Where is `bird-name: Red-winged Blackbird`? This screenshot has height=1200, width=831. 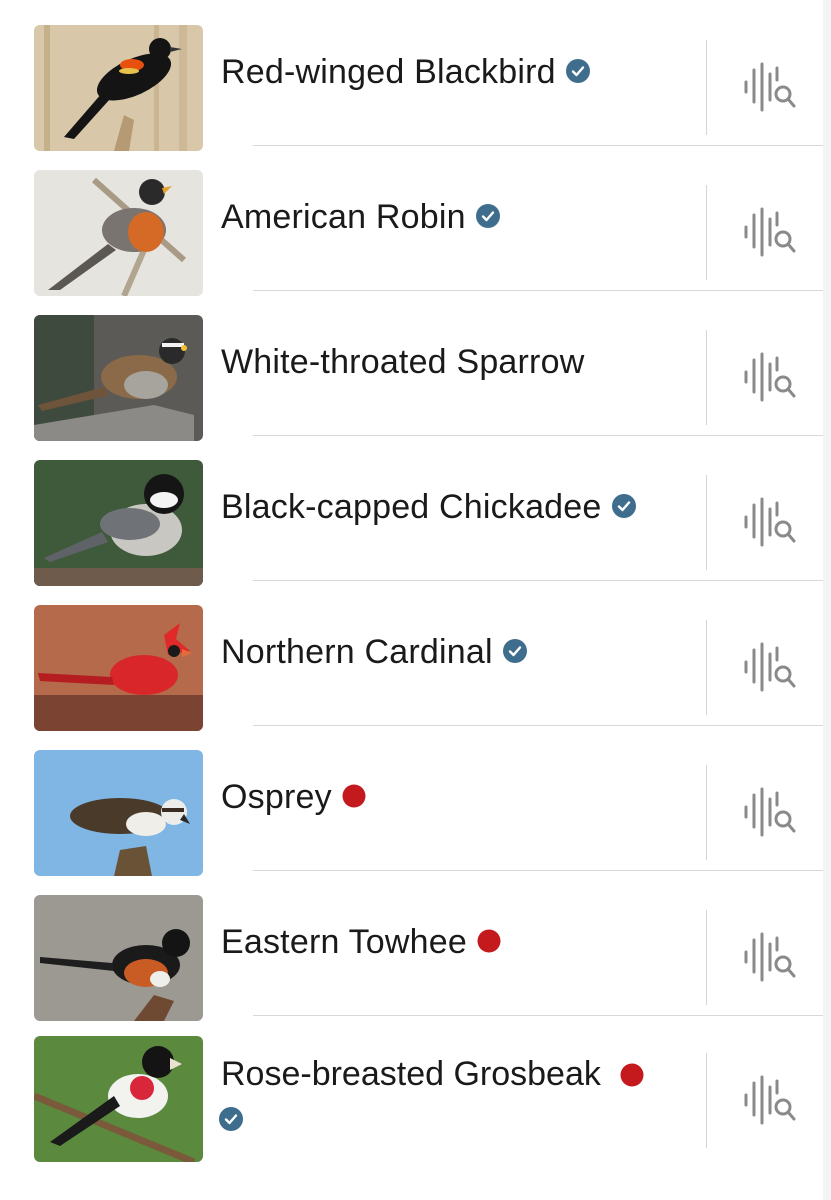
bird-name: Red-winged Blackbird is located at coordinates (405, 72).